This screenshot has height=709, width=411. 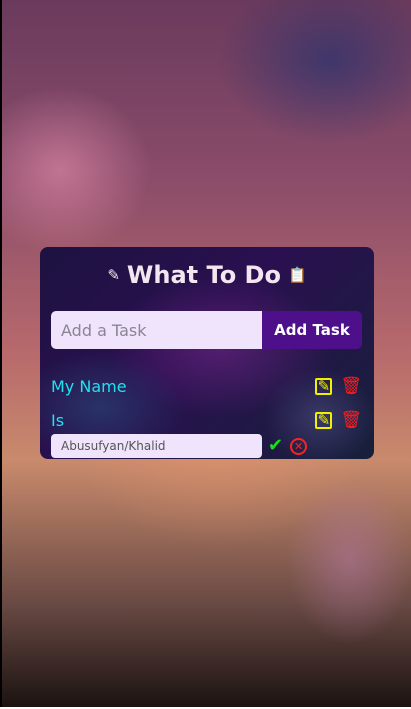 What do you see at coordinates (156, 446) in the screenshot?
I see `edit-task-input` at bounding box center [156, 446].